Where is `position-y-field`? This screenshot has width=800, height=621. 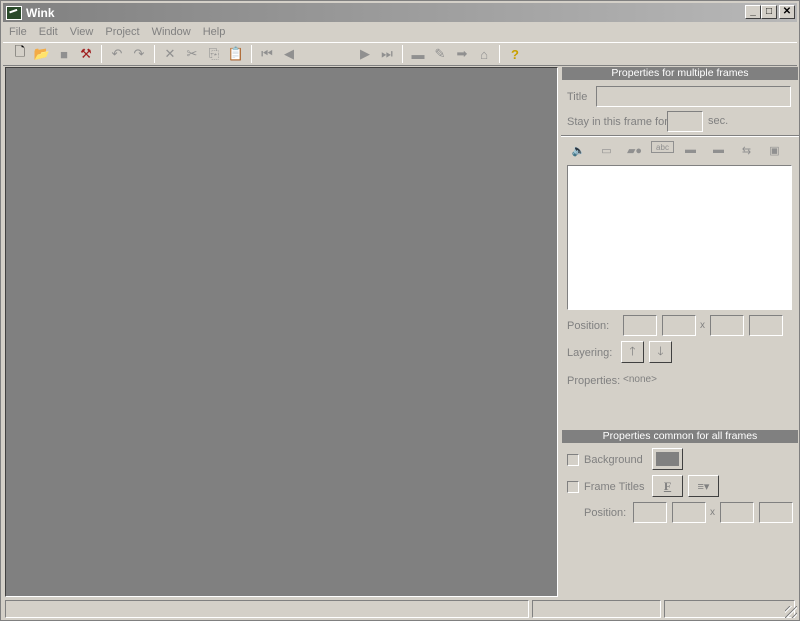 position-y-field is located at coordinates (679, 325).